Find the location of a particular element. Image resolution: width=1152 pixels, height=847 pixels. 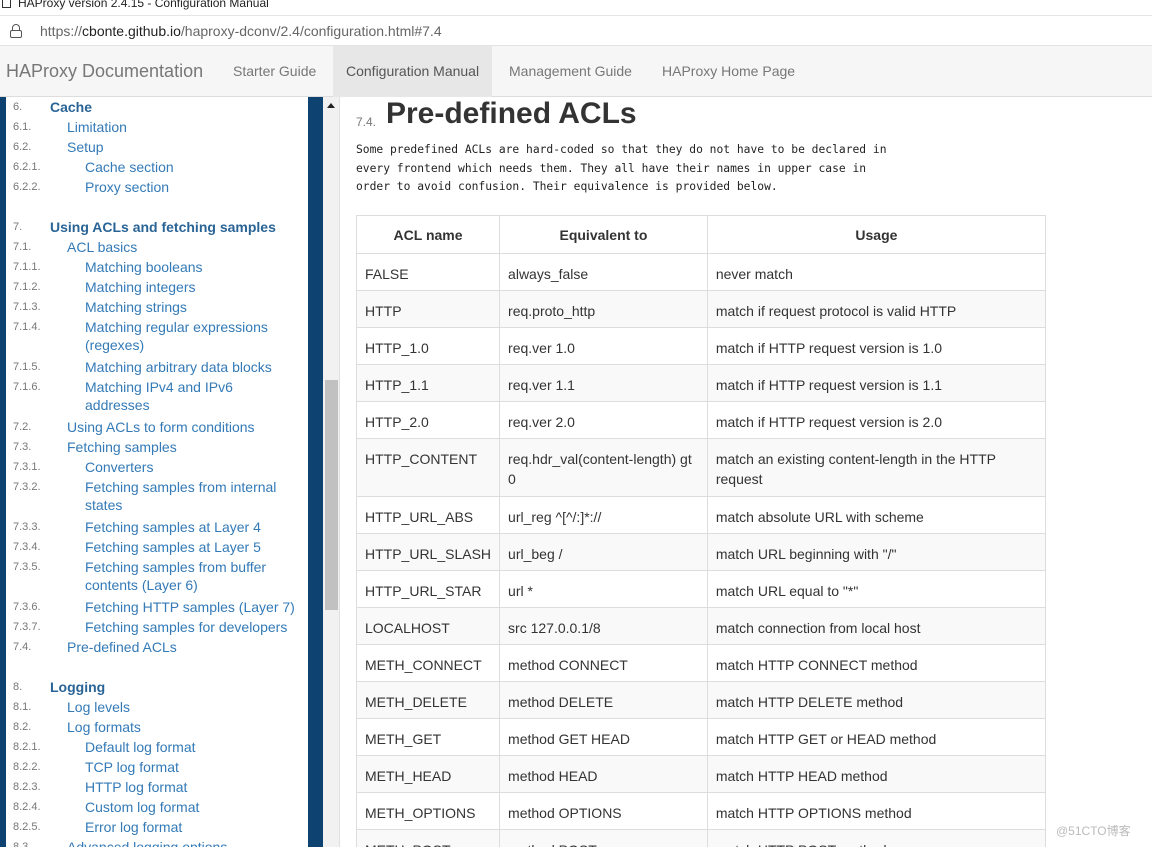

toc-item-link-continuation: (regexes) is located at coordinates (114, 345).